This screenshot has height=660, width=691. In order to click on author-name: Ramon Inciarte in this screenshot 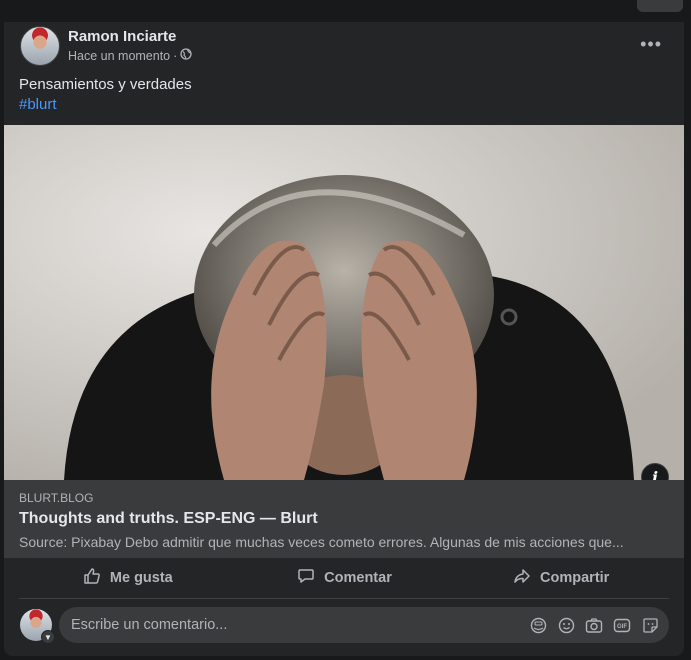, I will do `click(122, 36)`.